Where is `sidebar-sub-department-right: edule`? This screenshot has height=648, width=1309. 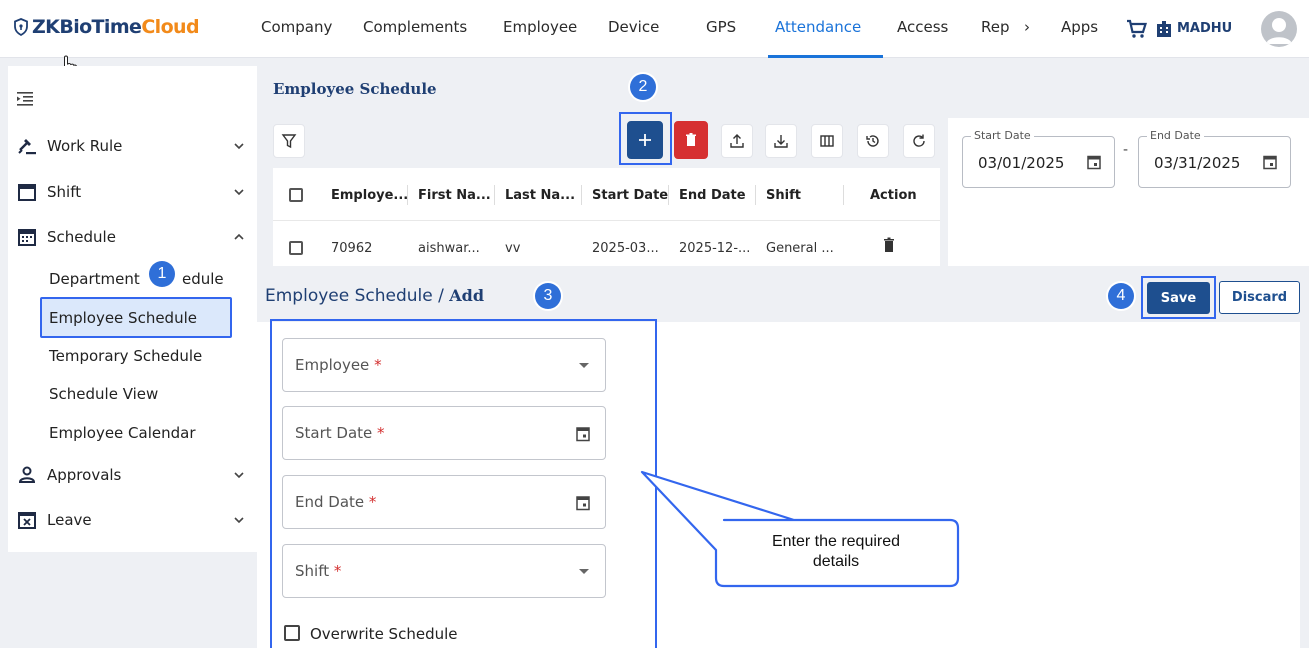 sidebar-sub-department-right: edule is located at coordinates (203, 279).